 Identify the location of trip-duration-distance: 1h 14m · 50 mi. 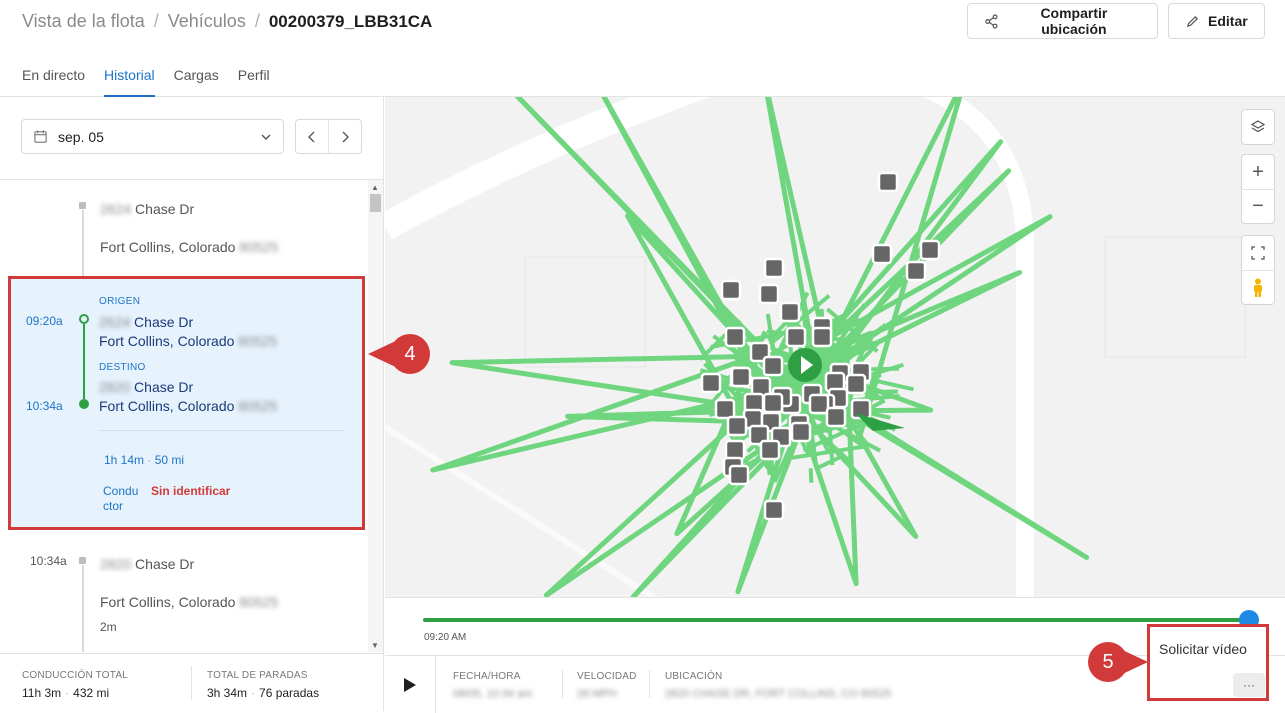
(144, 460).